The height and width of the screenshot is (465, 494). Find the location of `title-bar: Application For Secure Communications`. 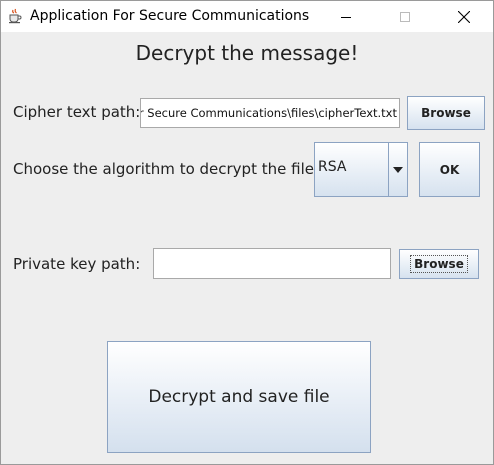

title-bar: Application For Secure Communications is located at coordinates (247, 16).